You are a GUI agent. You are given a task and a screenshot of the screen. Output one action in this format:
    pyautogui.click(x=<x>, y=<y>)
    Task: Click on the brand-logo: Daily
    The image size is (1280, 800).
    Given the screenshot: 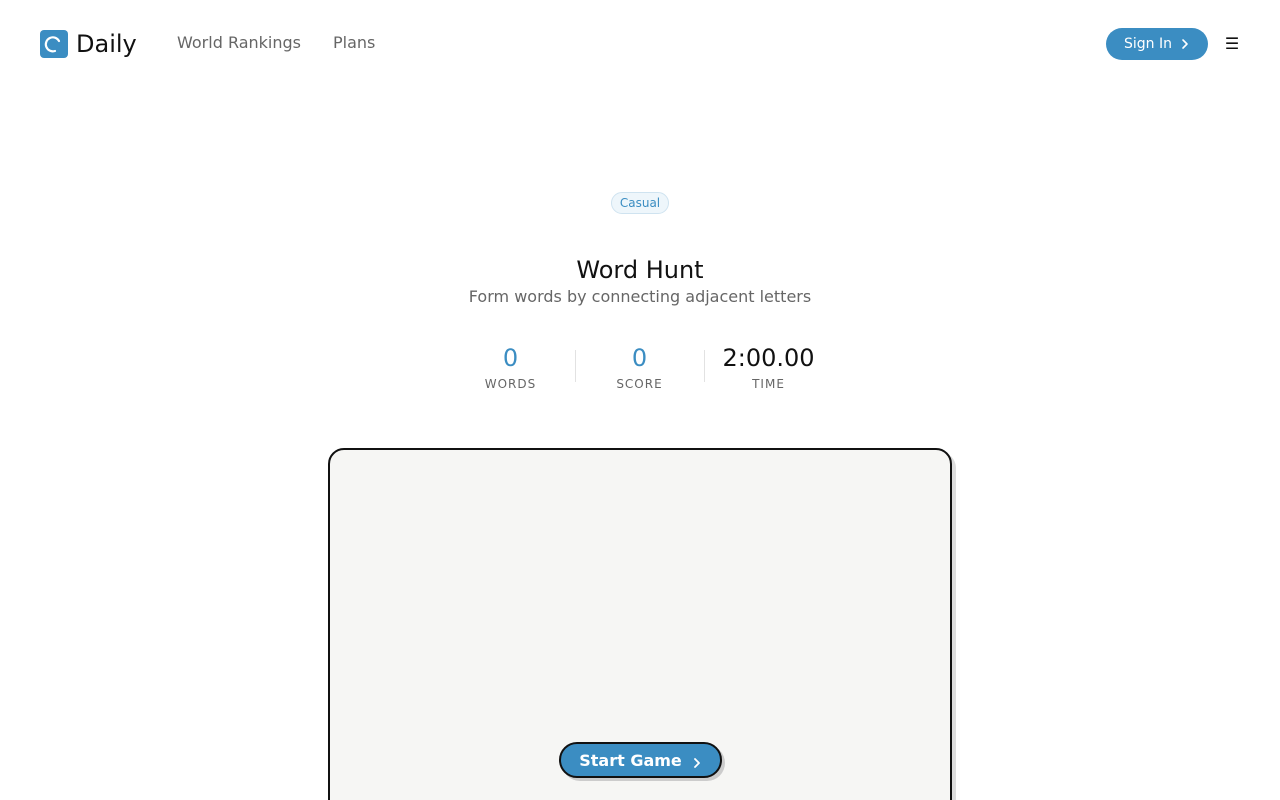 What is the action you would take?
    pyautogui.click(x=88, y=44)
    